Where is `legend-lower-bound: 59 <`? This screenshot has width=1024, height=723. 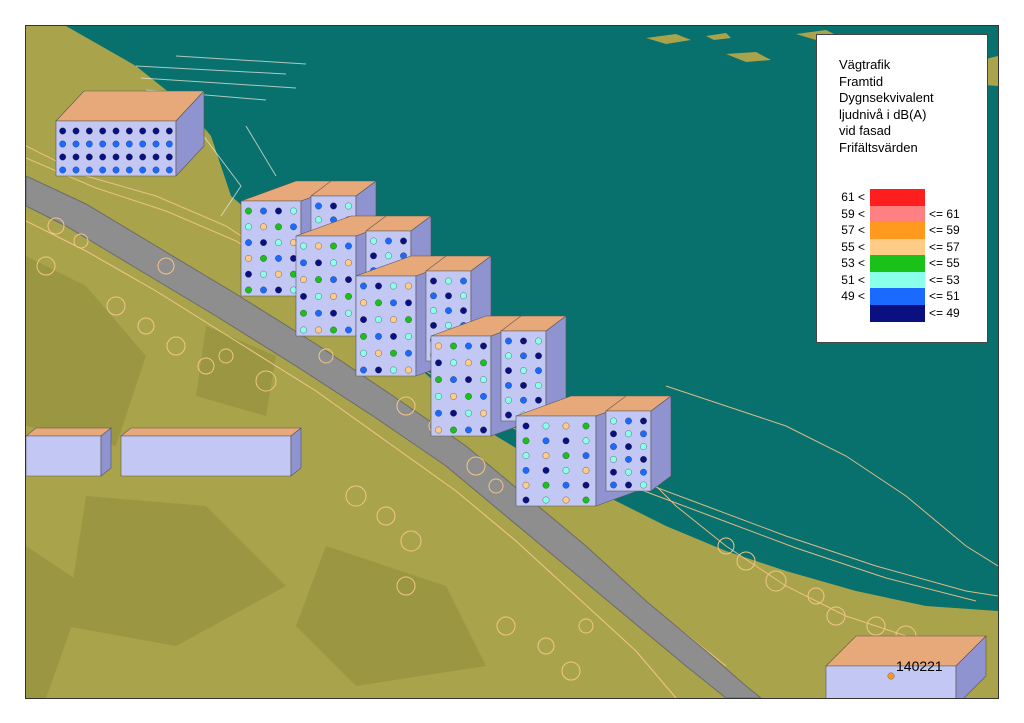
legend-lower-bound: 59 < is located at coordinates (853, 213).